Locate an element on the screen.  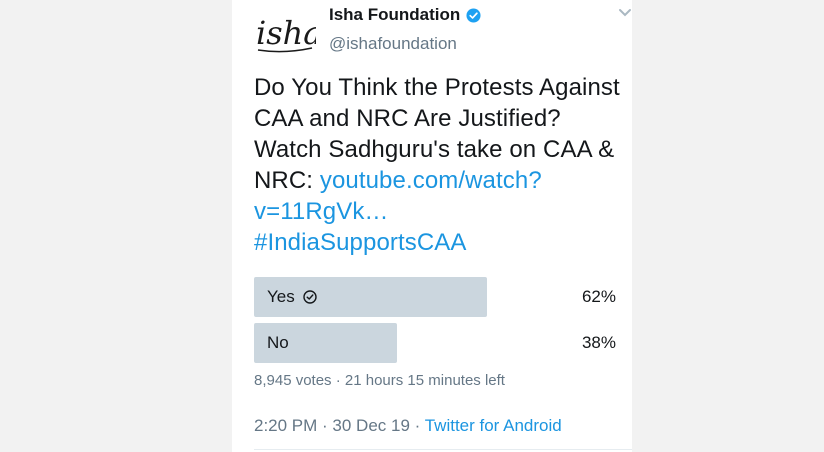
poll-option-label: Yes is located at coordinates (292, 297).